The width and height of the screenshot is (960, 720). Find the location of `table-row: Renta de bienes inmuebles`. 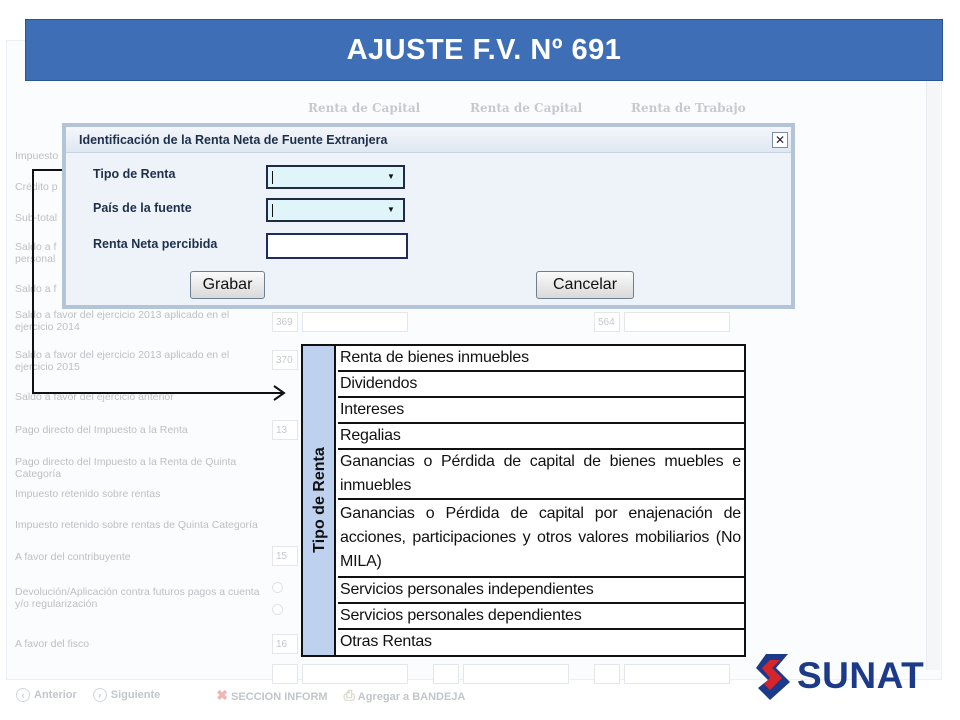

table-row: Renta de bienes inmuebles is located at coordinates (541, 359).